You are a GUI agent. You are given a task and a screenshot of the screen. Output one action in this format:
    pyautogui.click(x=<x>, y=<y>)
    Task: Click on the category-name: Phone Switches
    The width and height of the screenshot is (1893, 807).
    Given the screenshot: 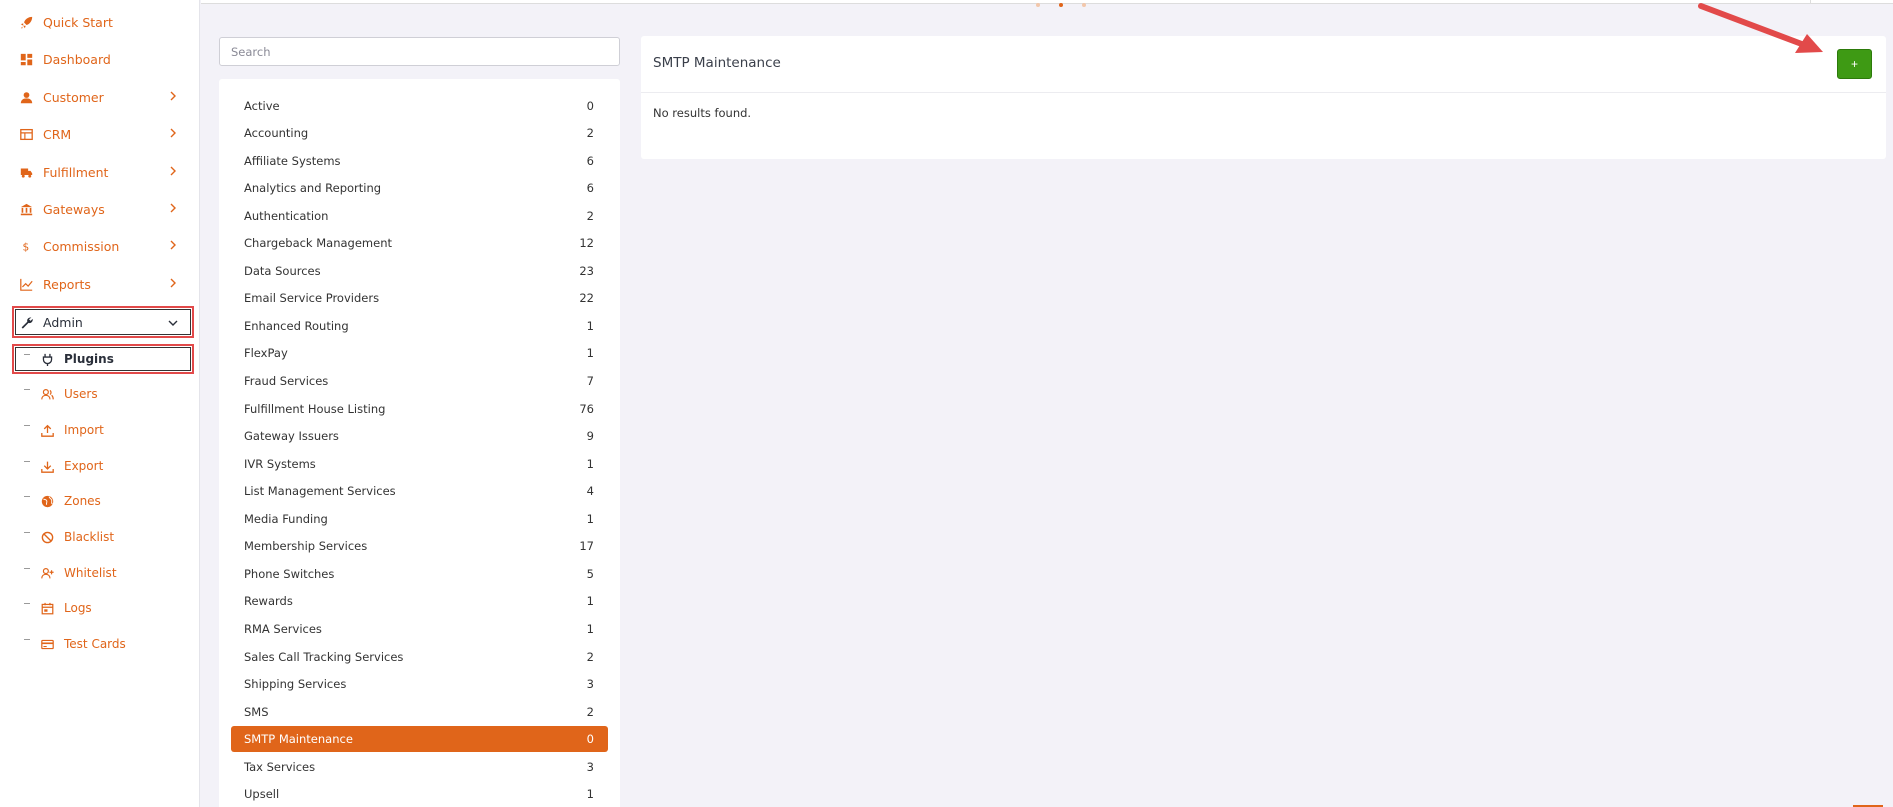 What is the action you would take?
    pyautogui.click(x=289, y=573)
    